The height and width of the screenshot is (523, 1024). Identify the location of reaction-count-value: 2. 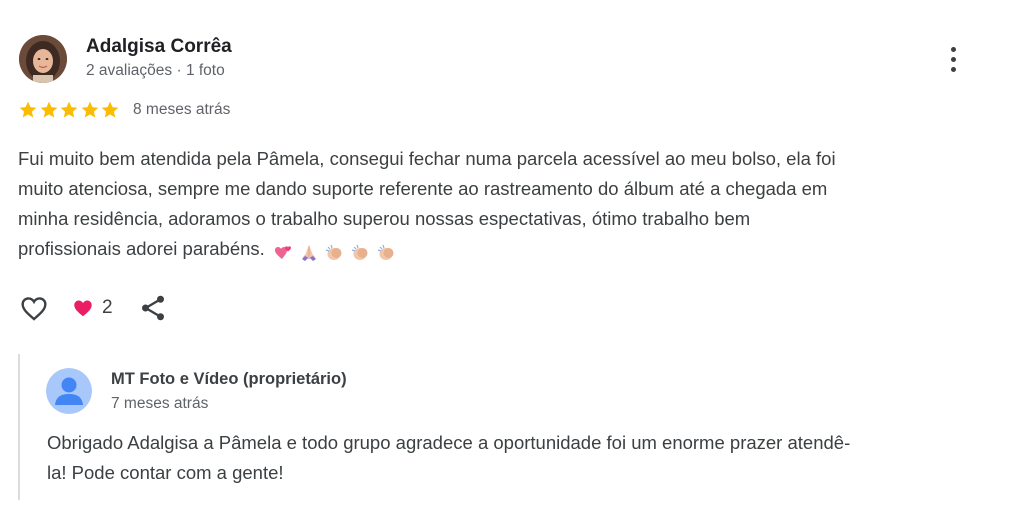
(107, 307).